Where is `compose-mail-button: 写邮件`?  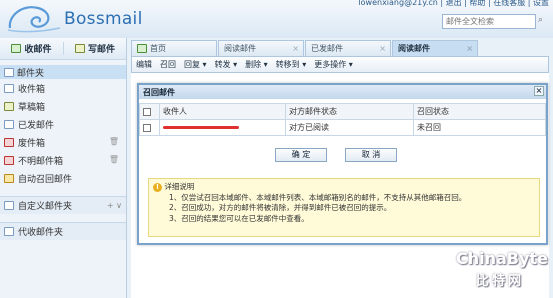 compose-mail-button: 写邮件 is located at coordinates (94, 48).